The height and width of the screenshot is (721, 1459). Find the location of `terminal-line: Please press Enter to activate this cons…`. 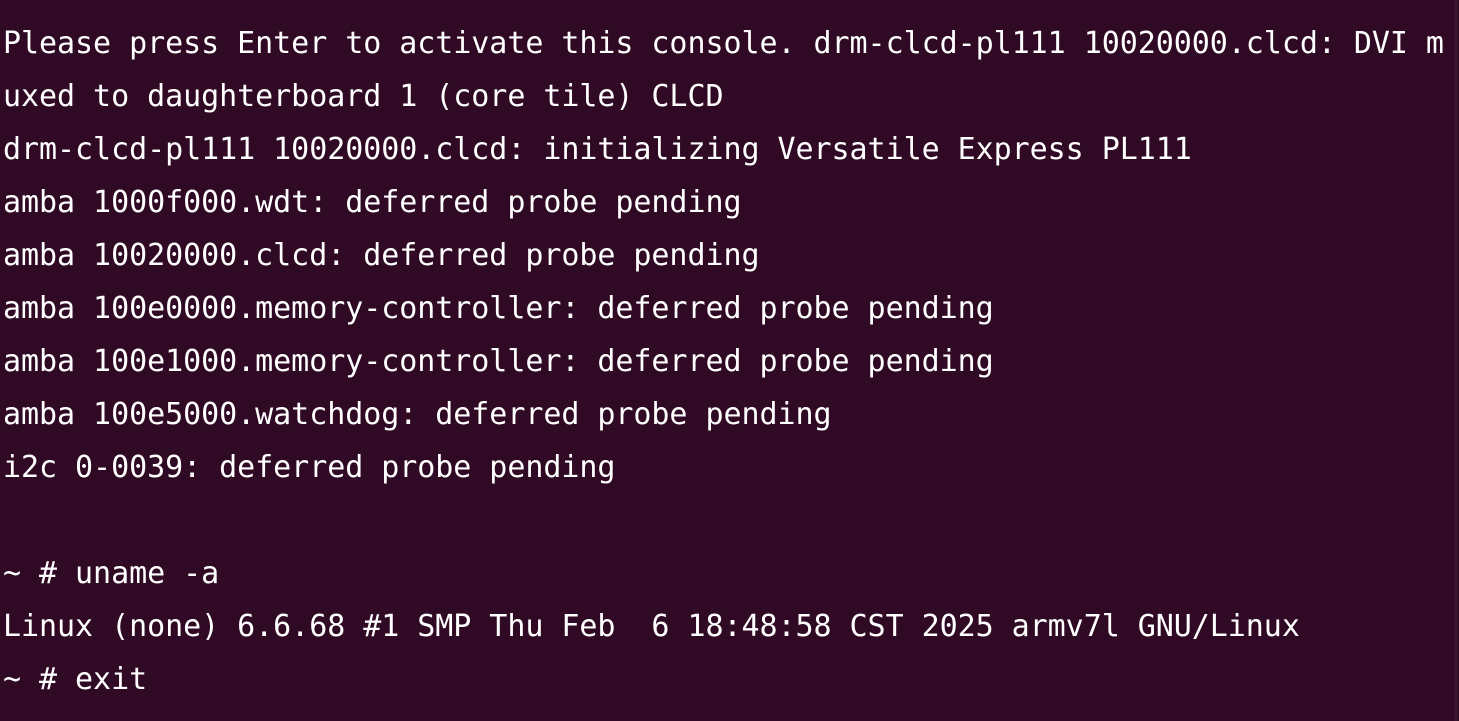

terminal-line: Please press Enter to activate this cons… is located at coordinates (723, 43).